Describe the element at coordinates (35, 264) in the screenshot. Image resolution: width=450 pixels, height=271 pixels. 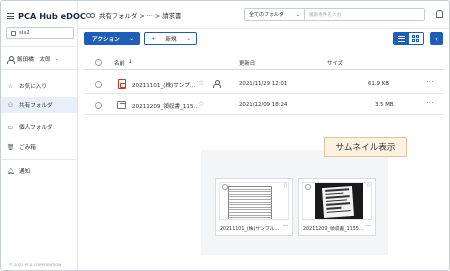
I see `copyright: © 2021 PCA CORPORATION` at that location.